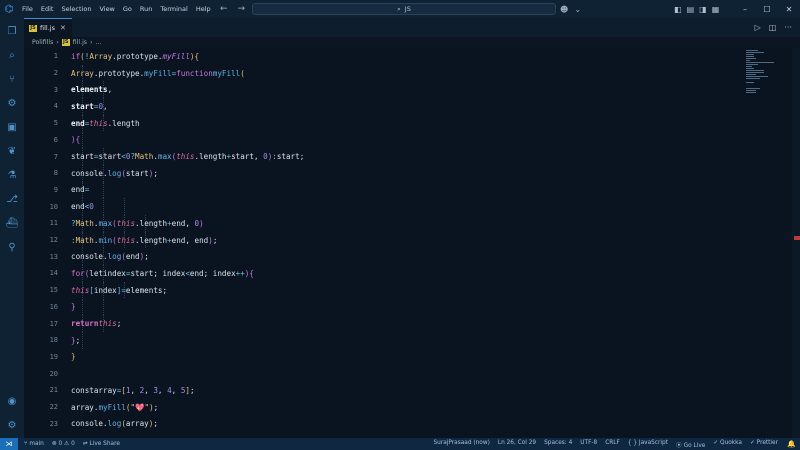  I want to click on git-graph-icon: ⎇, so click(12, 199).